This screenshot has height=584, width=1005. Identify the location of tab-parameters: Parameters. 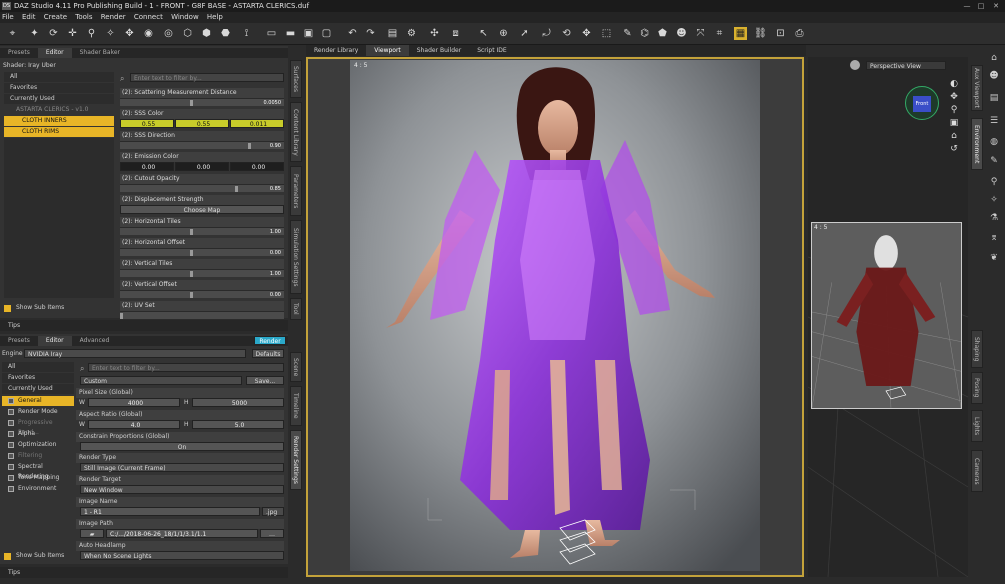
(296, 191).